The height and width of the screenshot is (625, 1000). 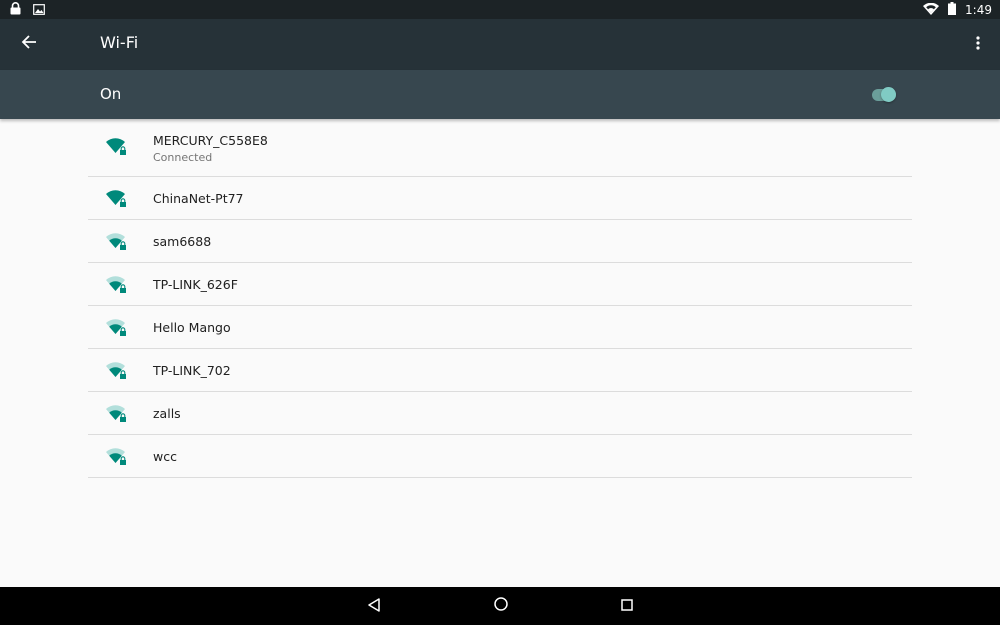 What do you see at coordinates (931, 9) in the screenshot?
I see `wifi-signal-icon` at bounding box center [931, 9].